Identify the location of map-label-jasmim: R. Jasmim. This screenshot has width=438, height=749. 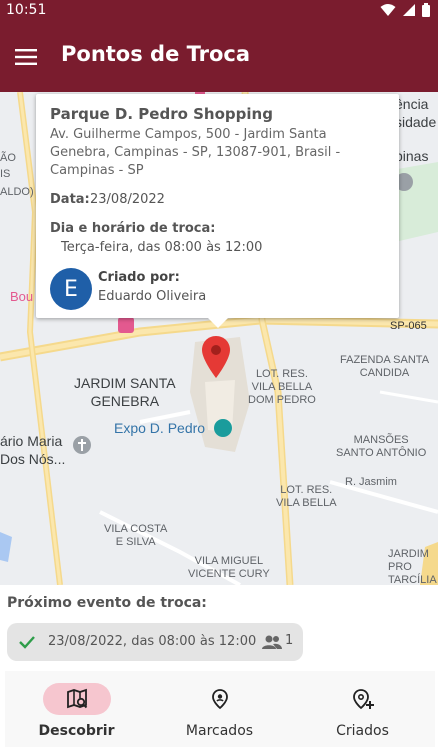
(371, 482).